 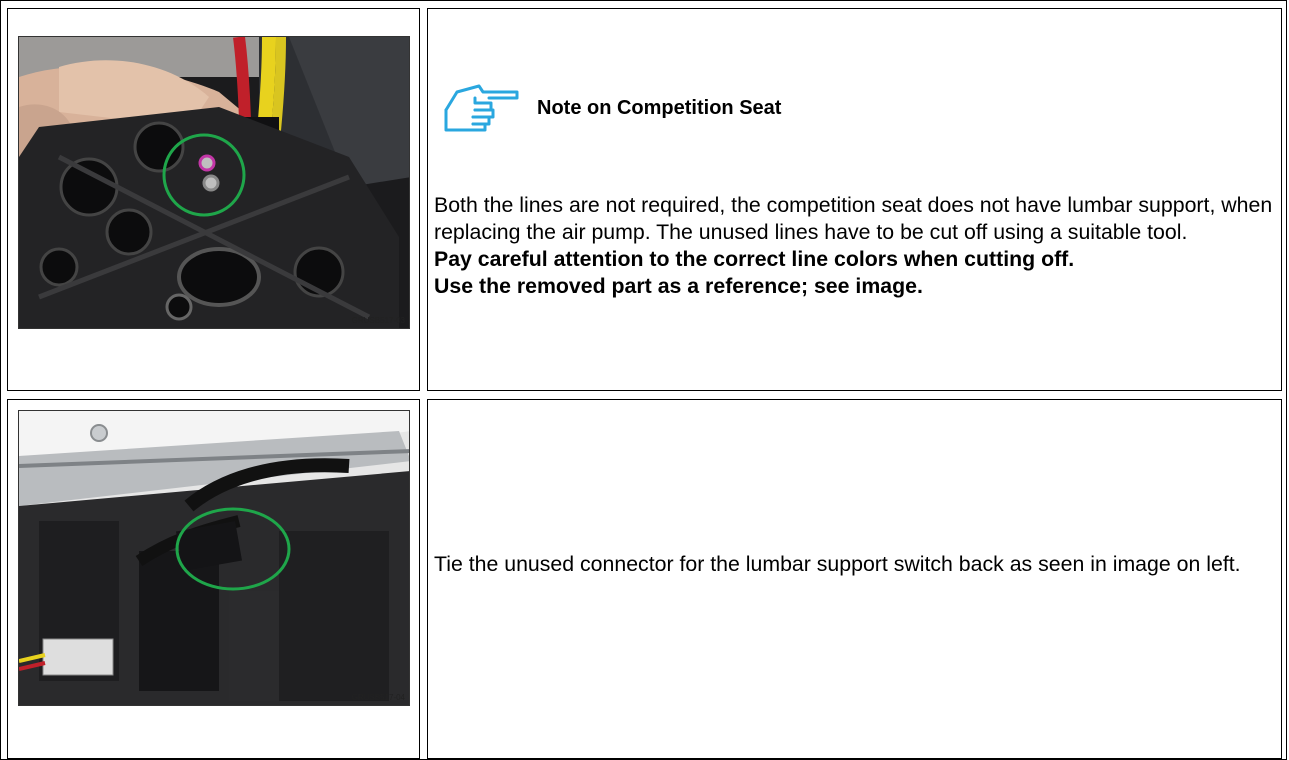 What do you see at coordinates (378, 697) in the screenshot?
I see `image-id-label: GRUSB517-04` at bounding box center [378, 697].